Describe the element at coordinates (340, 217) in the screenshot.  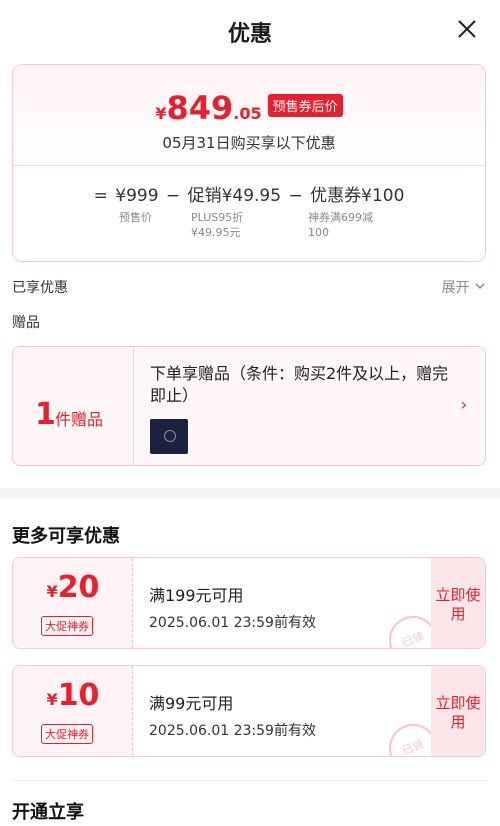
I see `coupon-sub-line1: 神券满699减` at that location.